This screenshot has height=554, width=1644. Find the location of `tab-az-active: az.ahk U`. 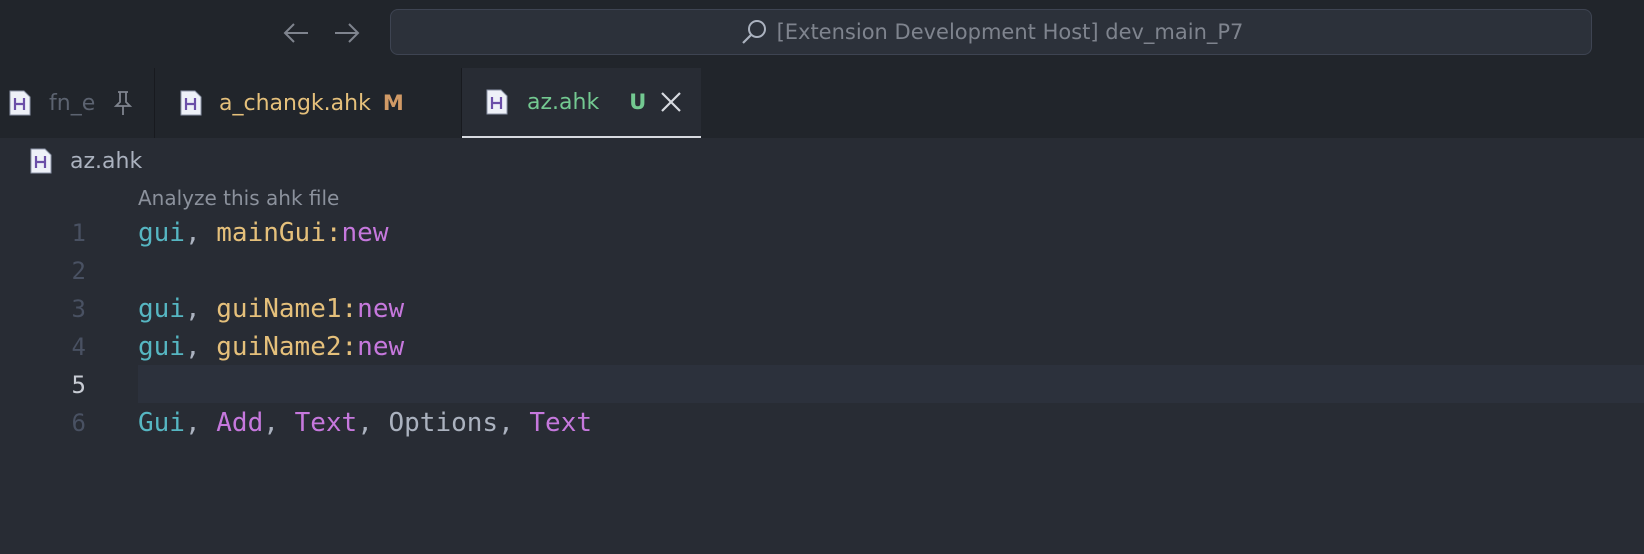

tab-az-active: az.ahk U is located at coordinates (581, 103).